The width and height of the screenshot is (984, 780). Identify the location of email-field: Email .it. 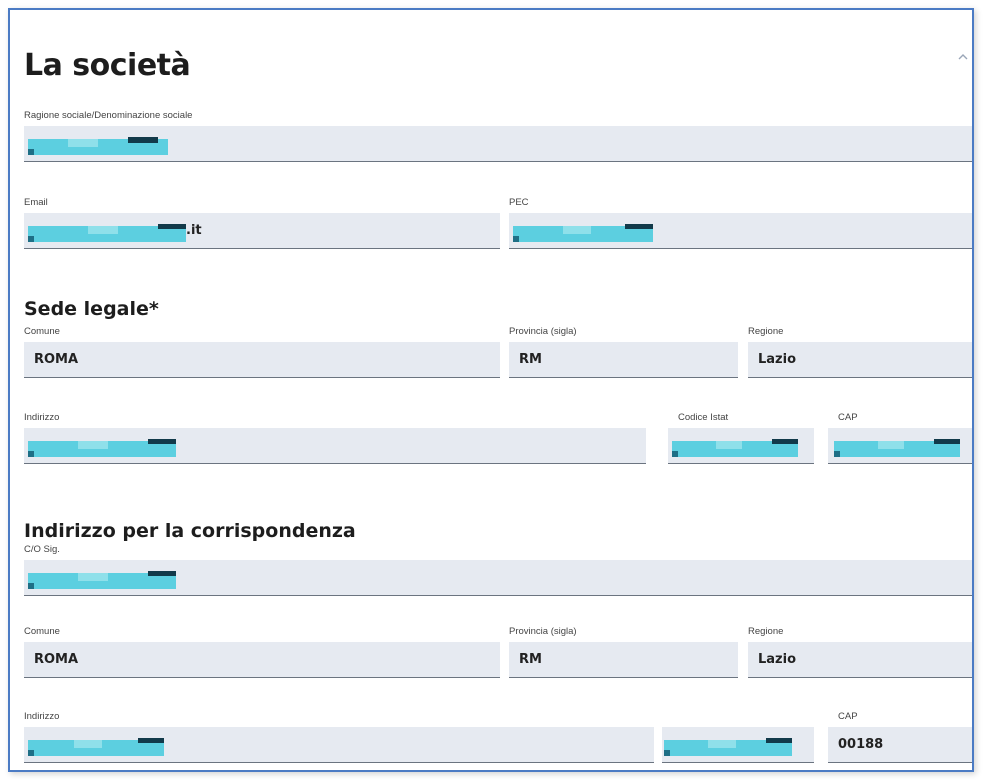
(262, 224).